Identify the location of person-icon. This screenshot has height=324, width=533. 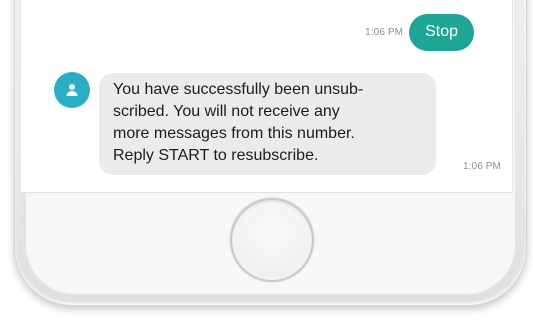
(72, 90).